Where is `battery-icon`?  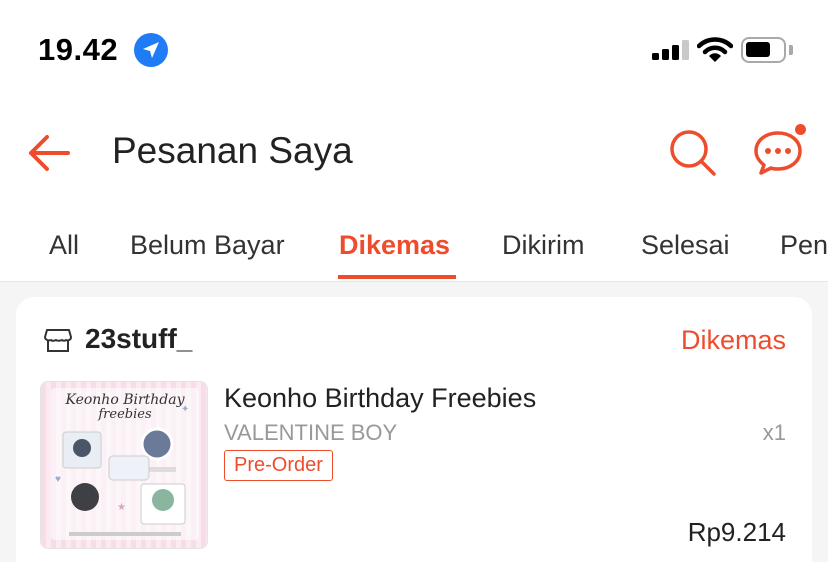
battery-icon is located at coordinates (763, 50).